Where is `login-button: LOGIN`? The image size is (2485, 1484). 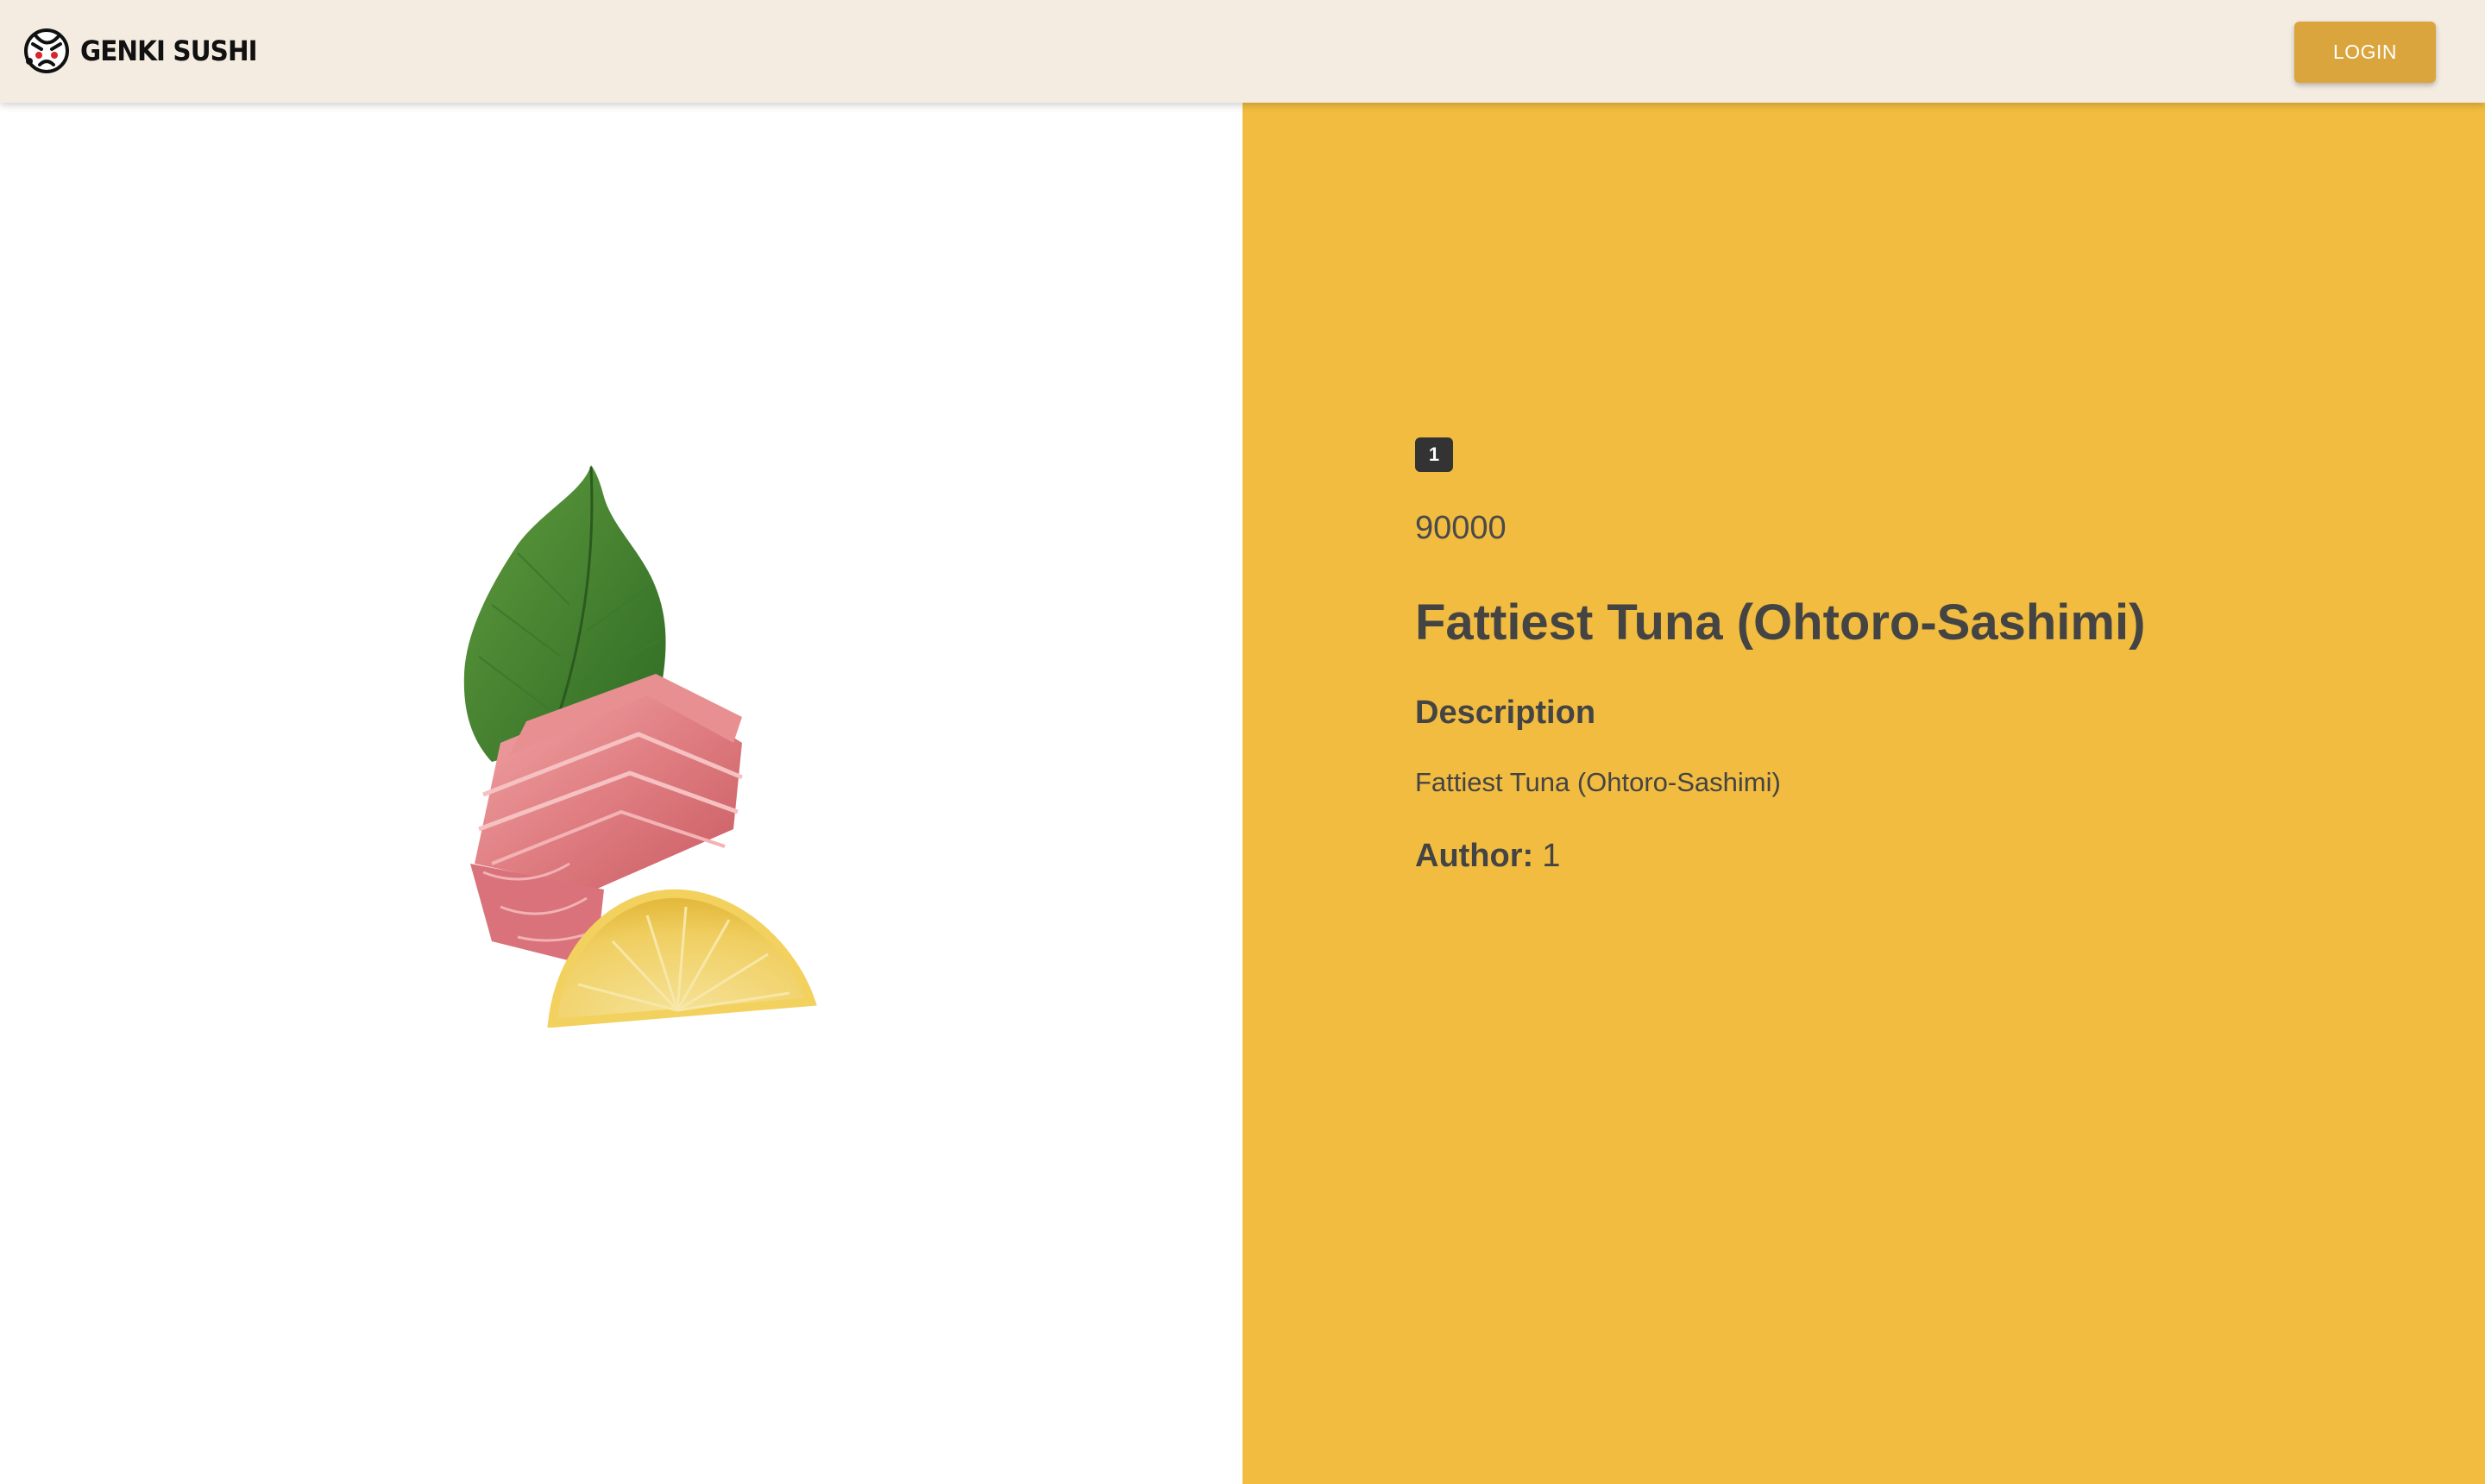
login-button: LOGIN is located at coordinates (2365, 52).